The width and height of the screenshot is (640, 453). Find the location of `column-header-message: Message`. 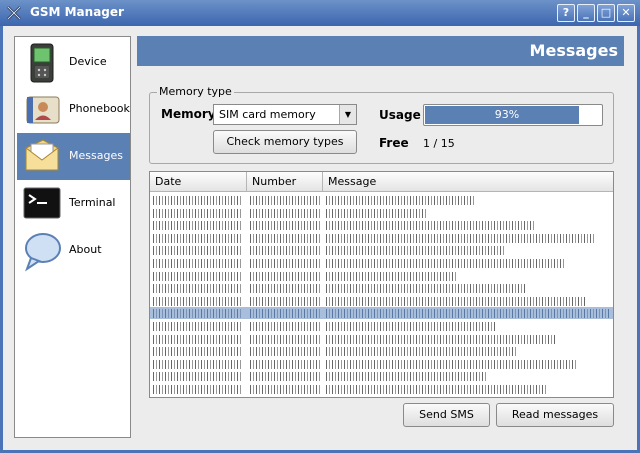

column-header-message: Message is located at coordinates (468, 182).